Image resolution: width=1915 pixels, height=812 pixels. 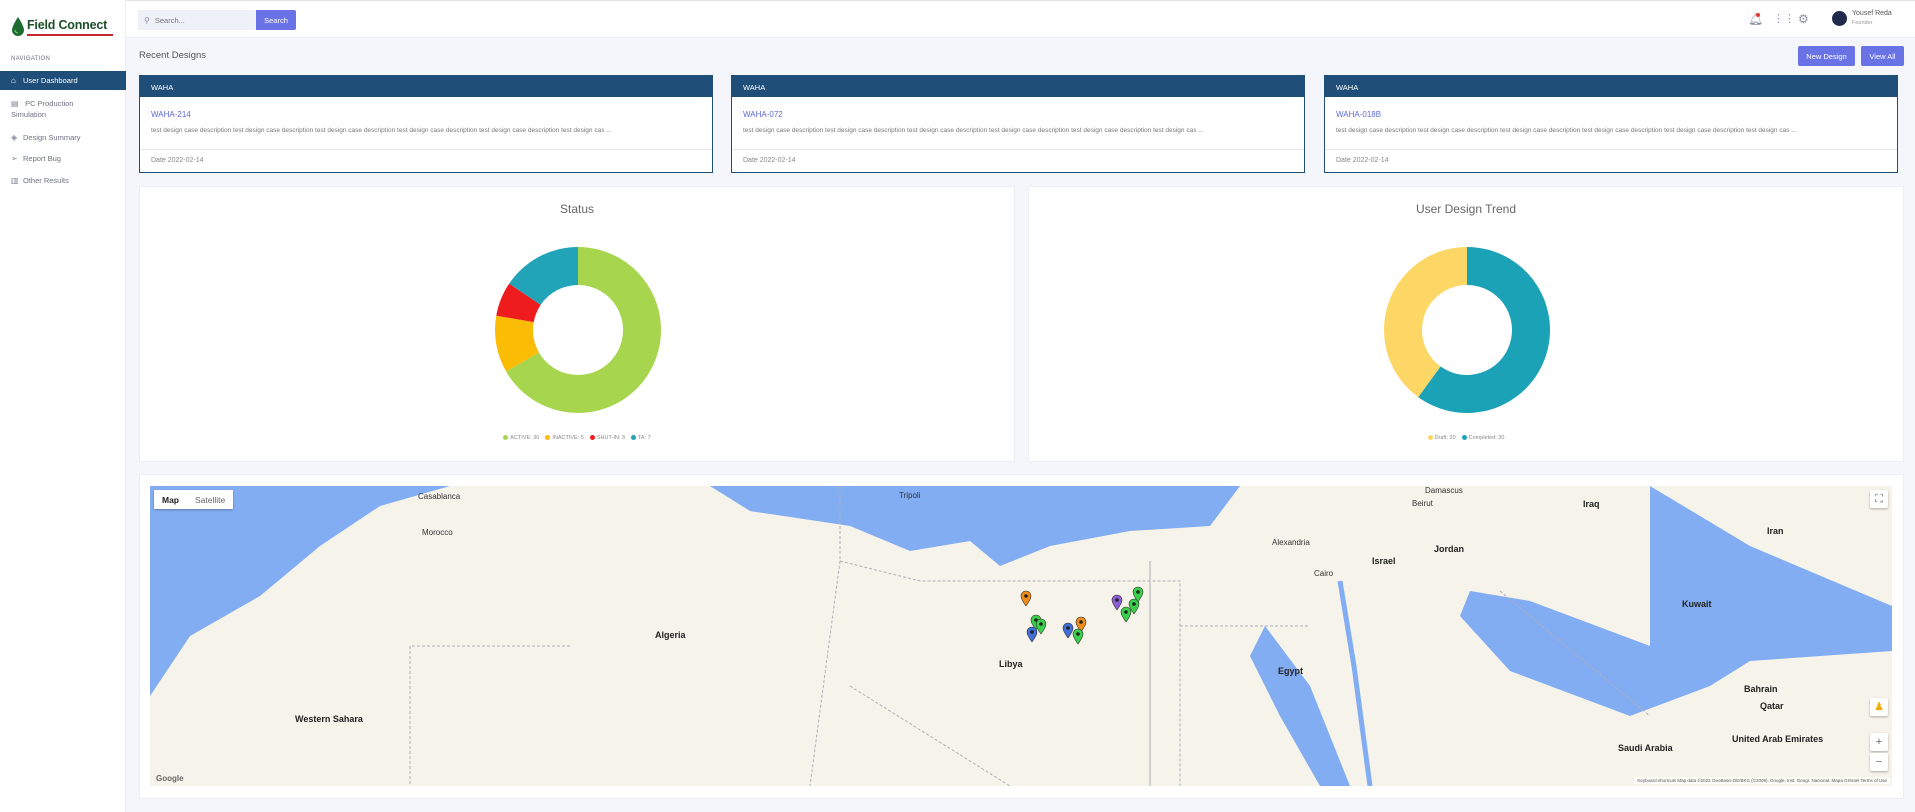 I want to click on logo-underline, so click(x=70, y=35).